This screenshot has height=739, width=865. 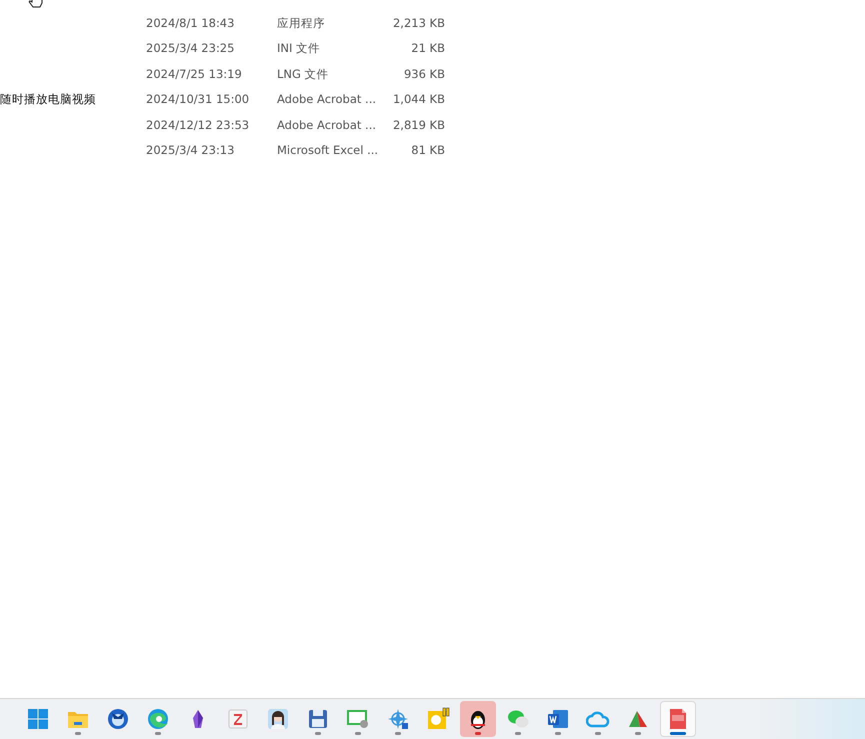 I want to click on windows-logo-icon, so click(x=38, y=719).